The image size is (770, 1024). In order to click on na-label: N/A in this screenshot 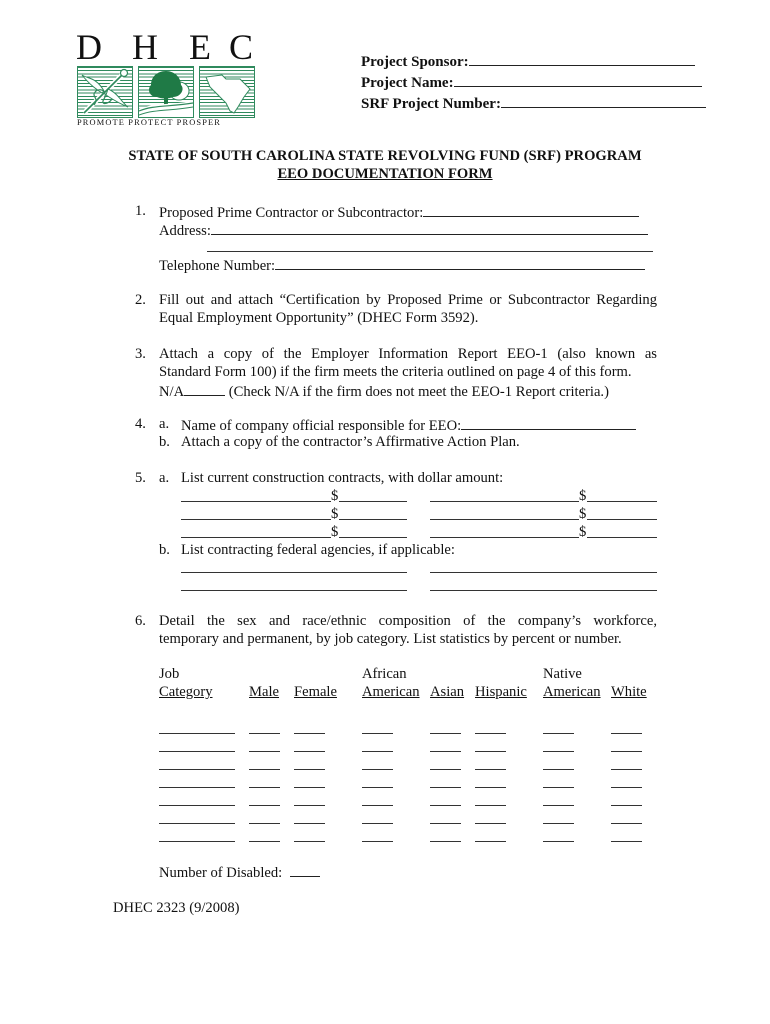, I will do `click(172, 392)`.